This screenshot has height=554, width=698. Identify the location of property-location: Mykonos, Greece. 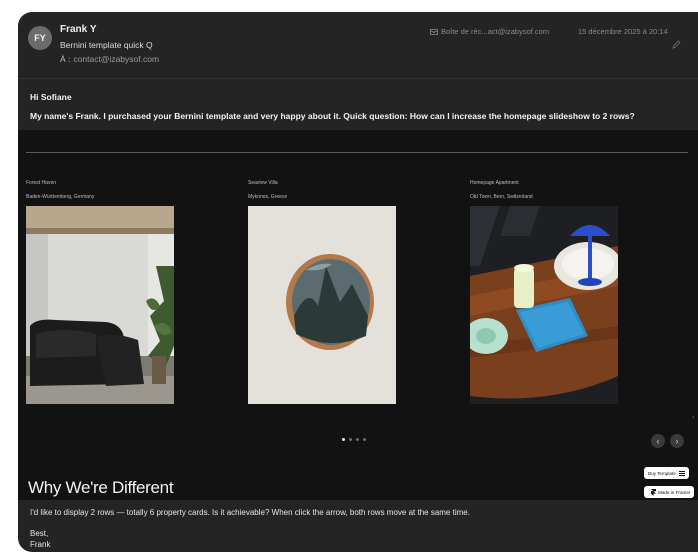
(268, 197).